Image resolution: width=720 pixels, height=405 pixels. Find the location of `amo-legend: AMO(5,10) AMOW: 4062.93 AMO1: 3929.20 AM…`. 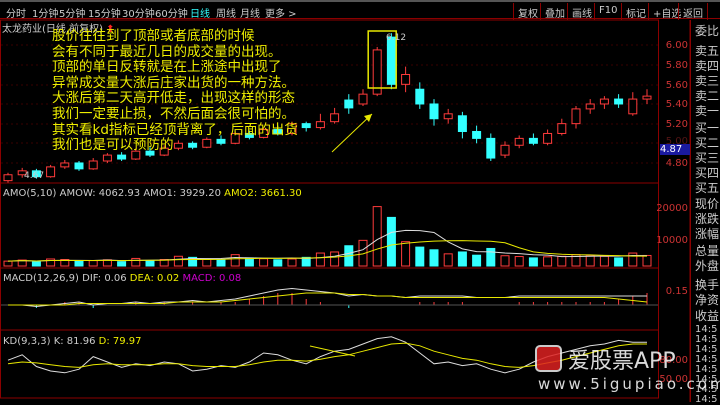

amo-legend: AMO(5,10) AMOW: 4062.93 AMO1: 3929.20 AM… is located at coordinates (152, 193).